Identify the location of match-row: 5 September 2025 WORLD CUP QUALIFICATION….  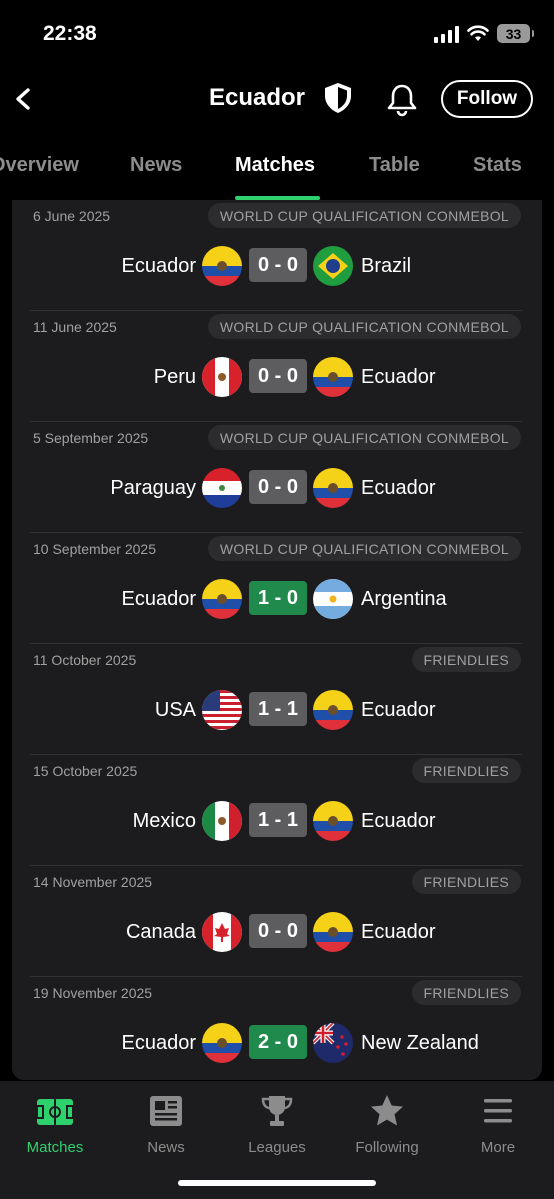
(277, 477).